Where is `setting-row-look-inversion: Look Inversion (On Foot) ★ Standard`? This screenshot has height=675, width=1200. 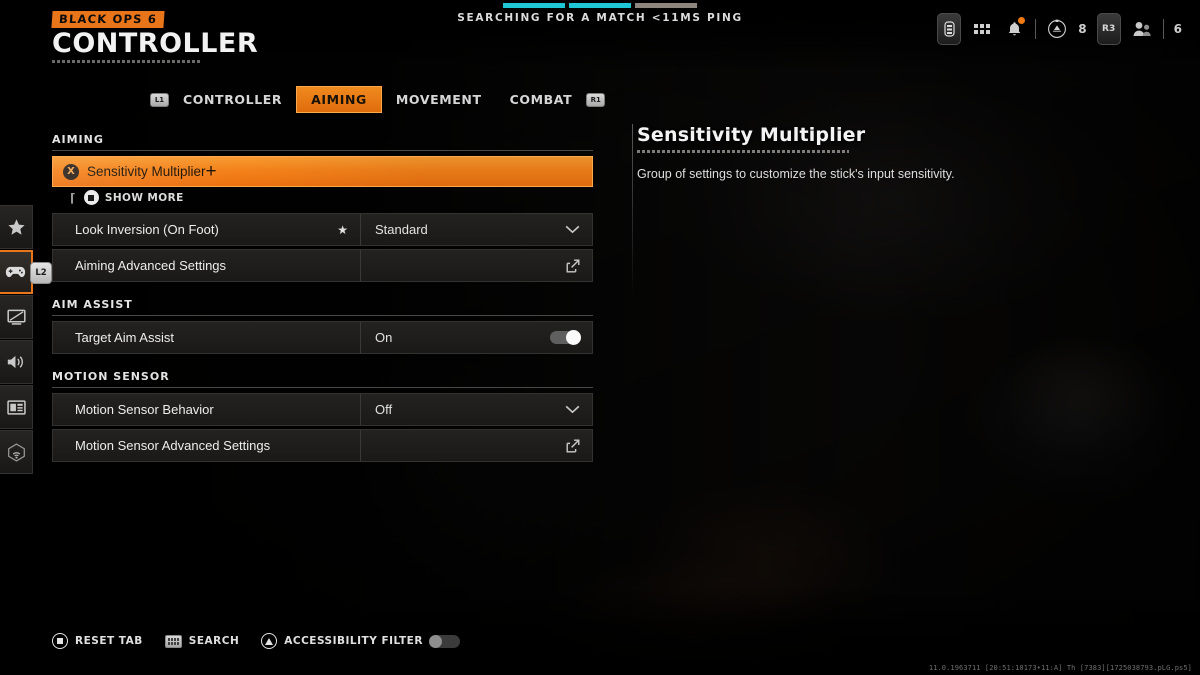 setting-row-look-inversion: Look Inversion (On Foot) ★ Standard is located at coordinates (322, 229).